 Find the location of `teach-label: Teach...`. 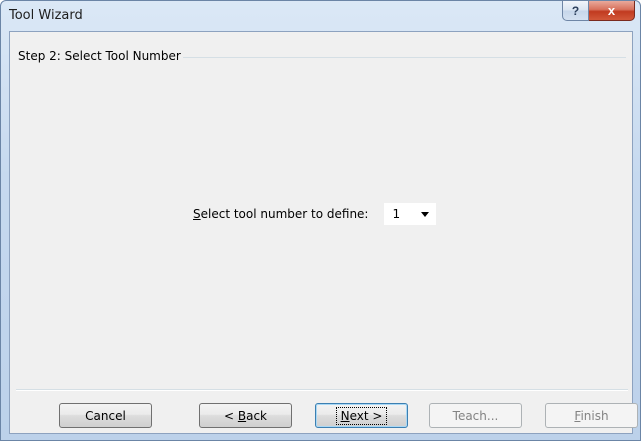

teach-label: Teach... is located at coordinates (475, 415).